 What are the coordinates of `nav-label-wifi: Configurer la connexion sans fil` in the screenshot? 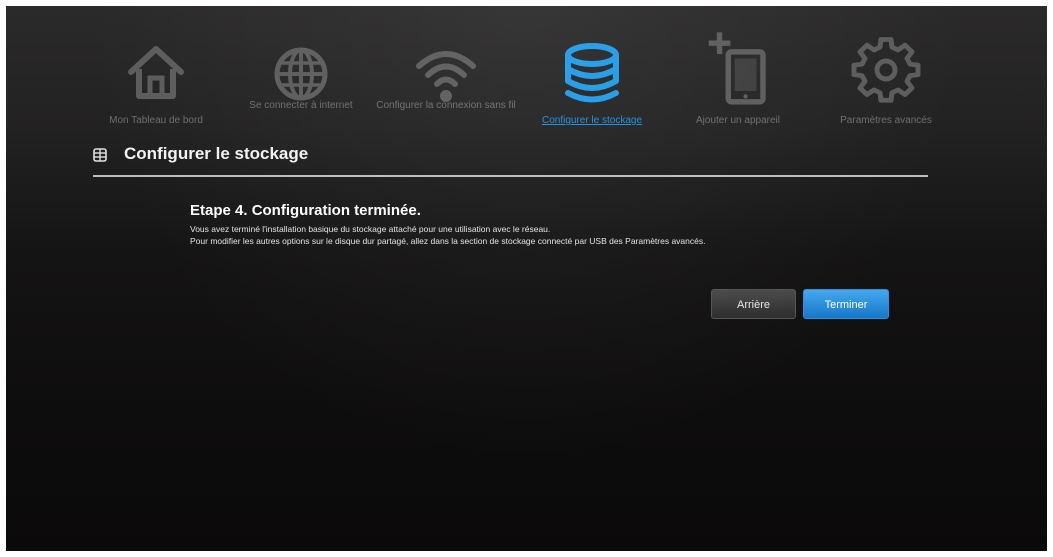 It's located at (446, 105).